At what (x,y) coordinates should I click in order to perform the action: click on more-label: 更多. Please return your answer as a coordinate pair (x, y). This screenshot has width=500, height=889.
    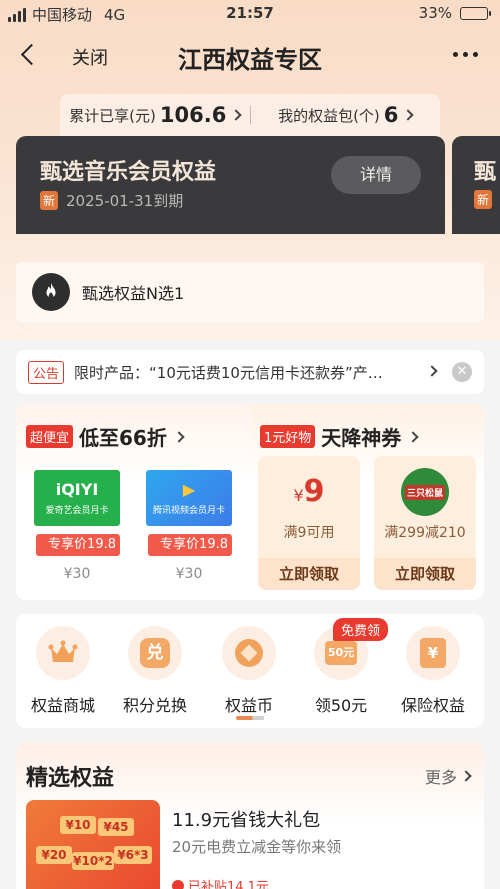
    Looking at the image, I should click on (440, 777).